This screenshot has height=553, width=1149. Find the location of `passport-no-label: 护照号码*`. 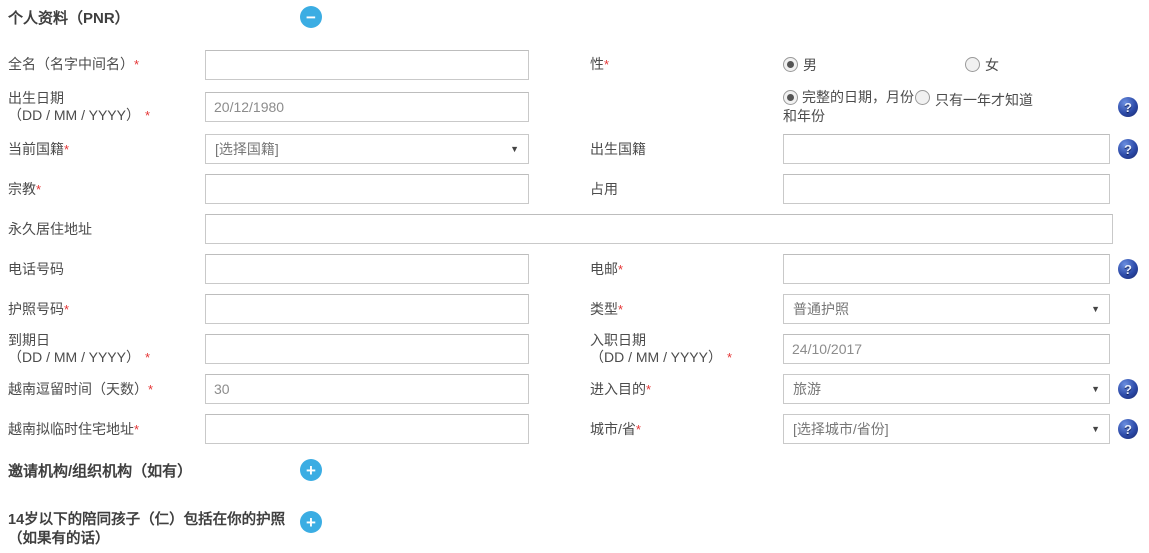

passport-no-label: 护照号码* is located at coordinates (39, 308).